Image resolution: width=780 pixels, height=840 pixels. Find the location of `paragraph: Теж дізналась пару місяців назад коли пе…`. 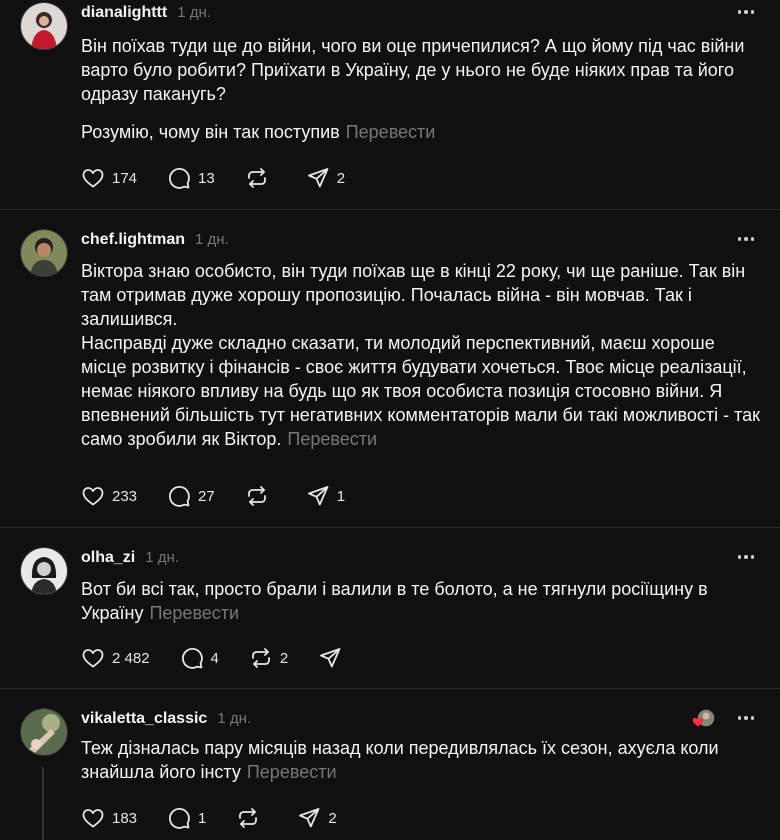

paragraph: Теж дізналась пару місяців назад коли пе… is located at coordinates (400, 760).